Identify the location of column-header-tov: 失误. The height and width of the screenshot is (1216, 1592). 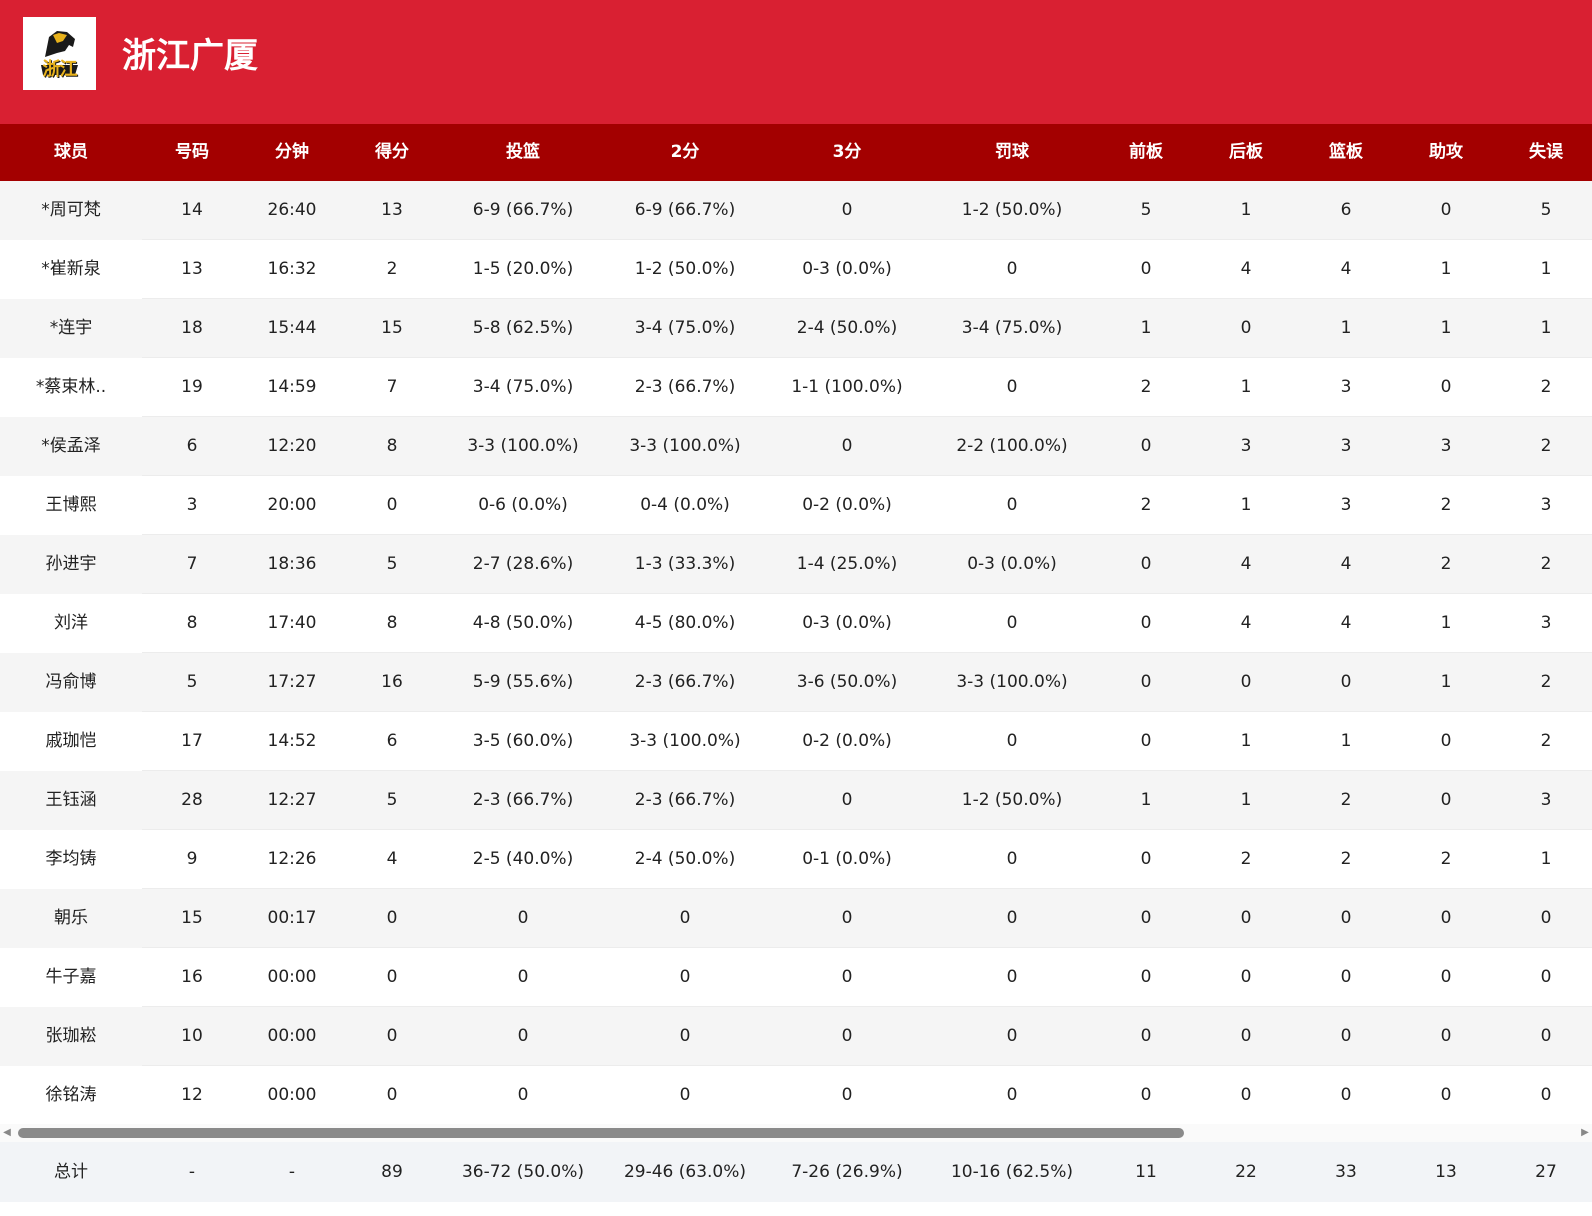
(1544, 152).